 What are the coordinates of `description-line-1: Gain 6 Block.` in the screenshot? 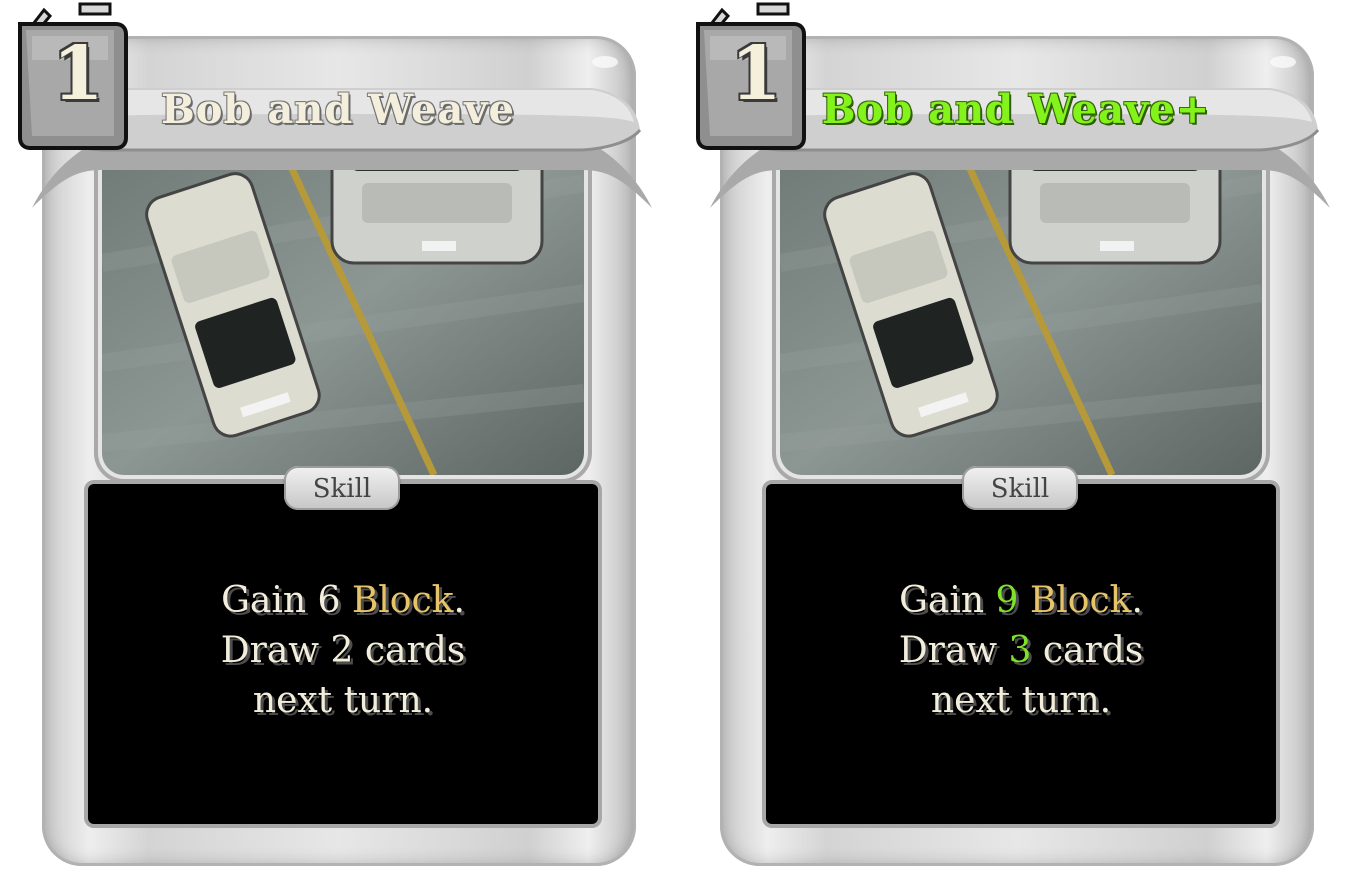 It's located at (343, 601).